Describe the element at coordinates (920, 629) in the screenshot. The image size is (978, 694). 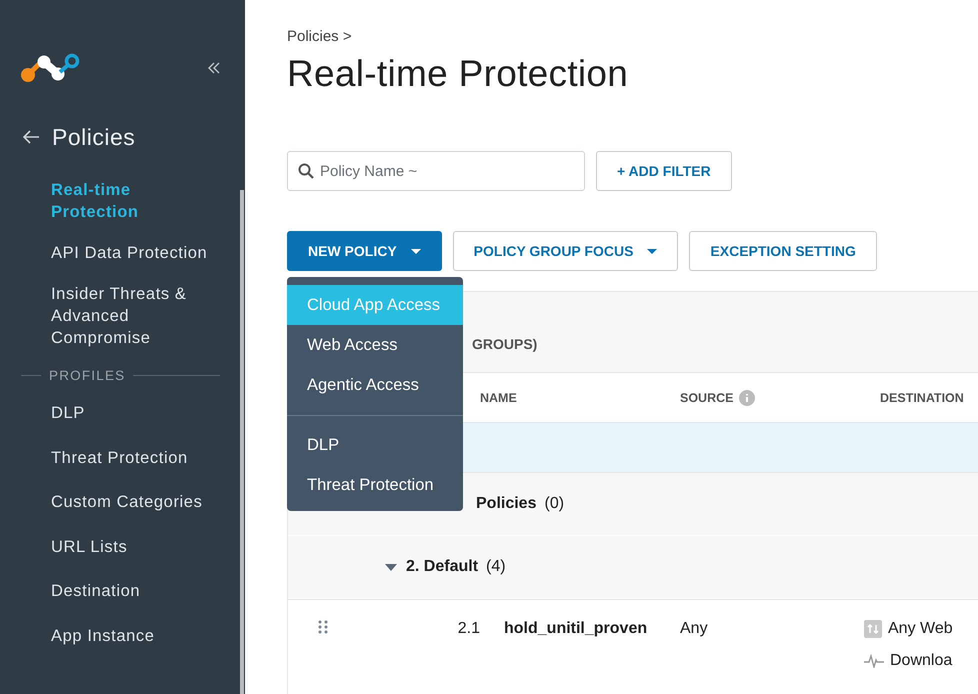
I see `destination-text: Any Web` at that location.